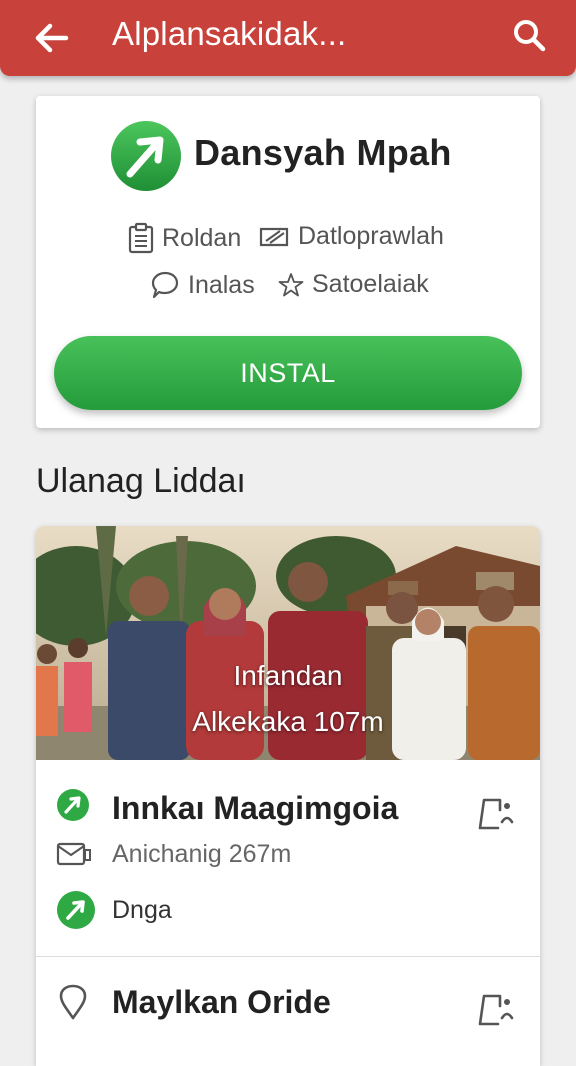 The height and width of the screenshot is (1066, 576). I want to click on photo-caption-line1: Infandan, so click(288, 675).